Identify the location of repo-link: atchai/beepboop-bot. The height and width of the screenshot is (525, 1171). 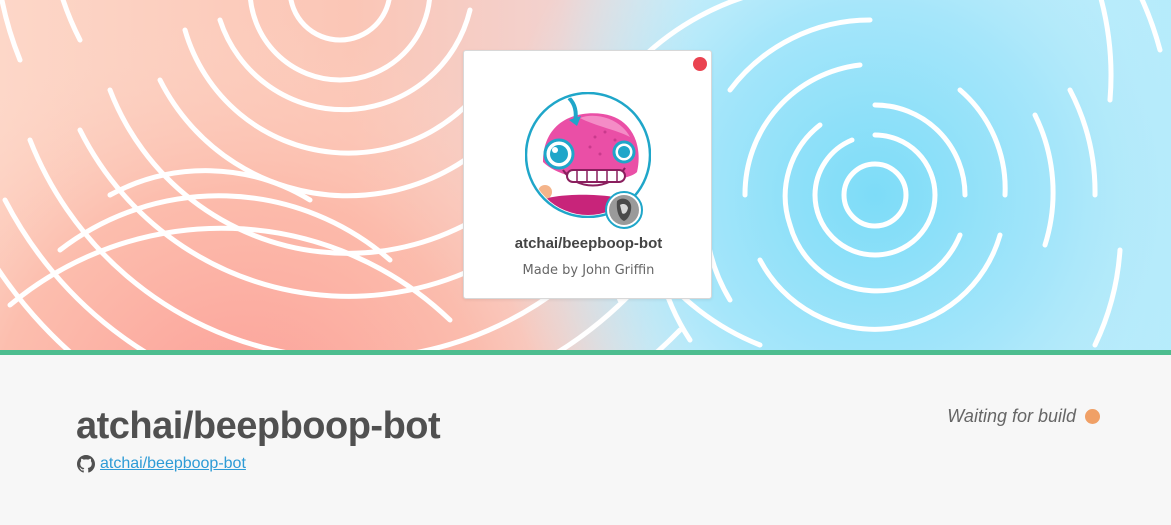
(173, 464).